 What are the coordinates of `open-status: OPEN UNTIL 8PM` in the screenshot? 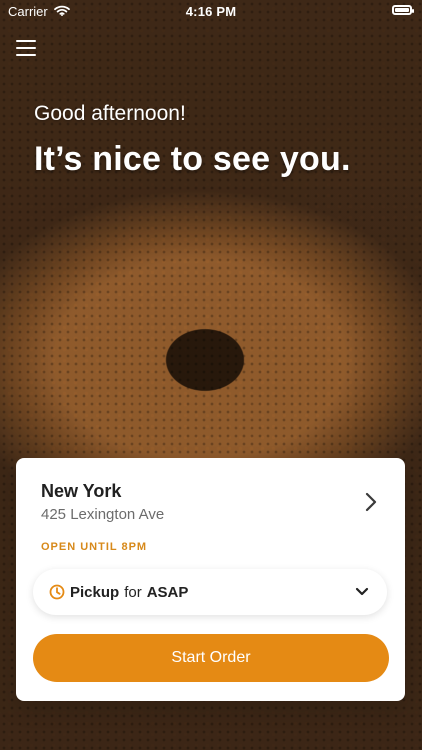 It's located at (94, 547).